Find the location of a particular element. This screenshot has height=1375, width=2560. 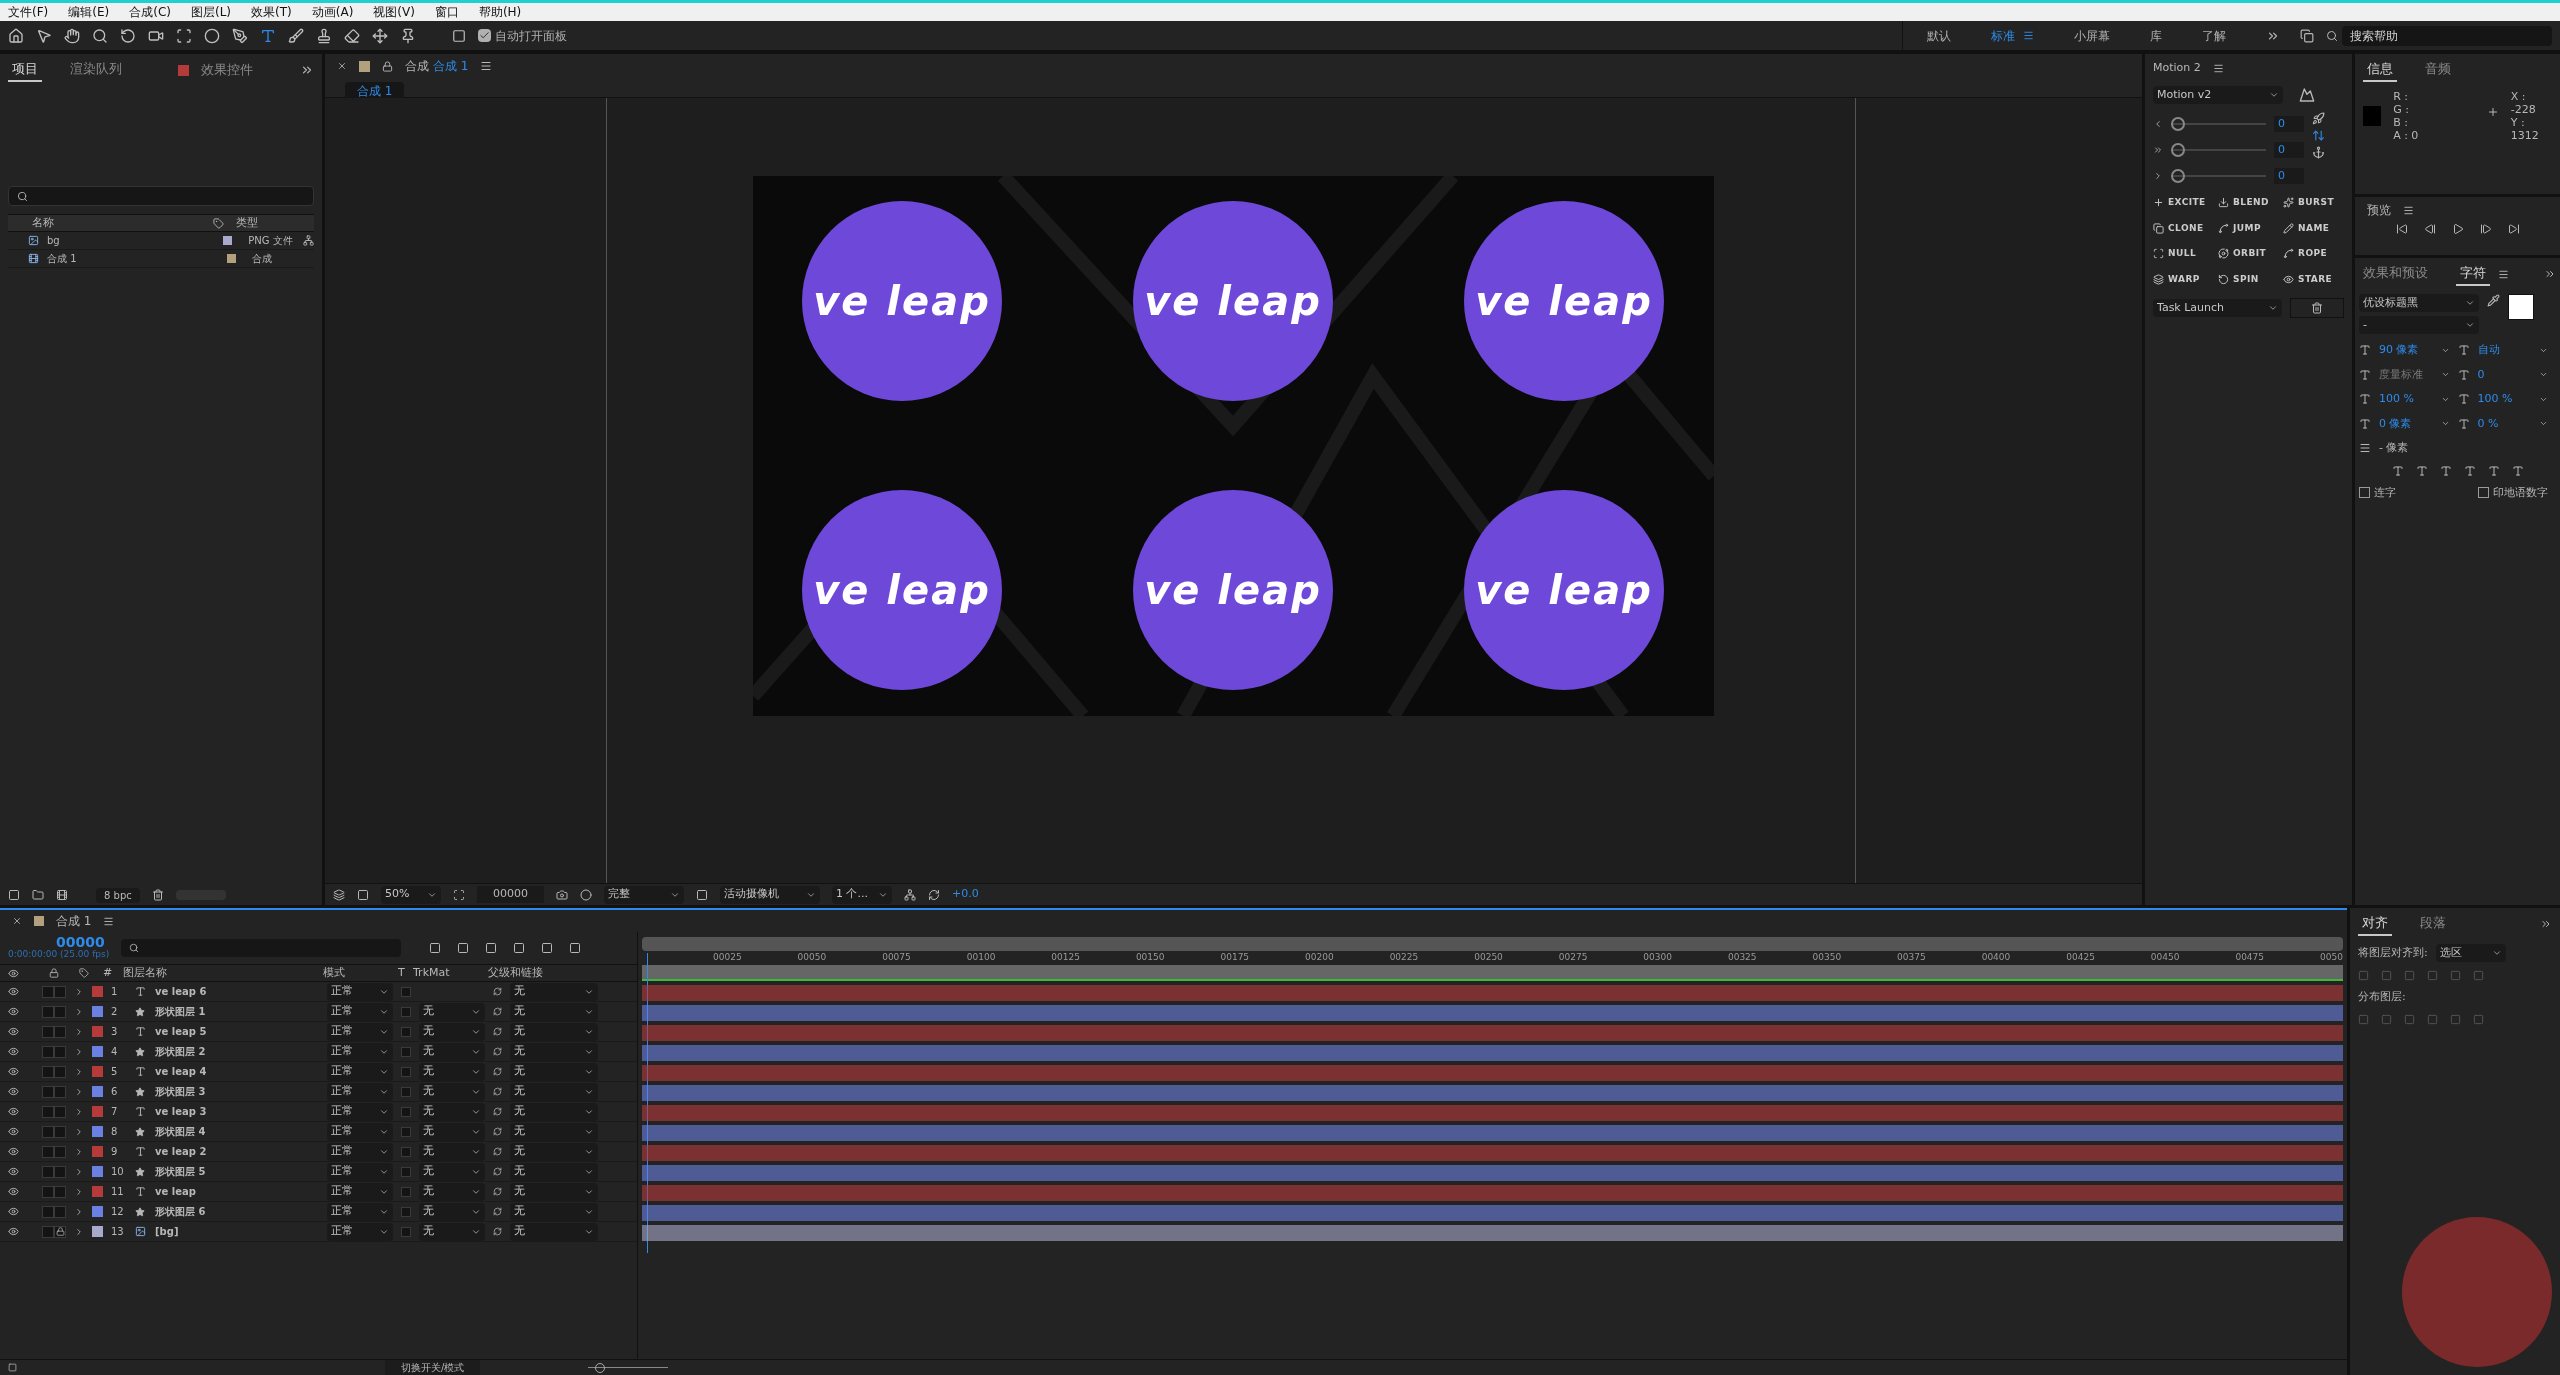

pin-icon is located at coordinates (408, 35).